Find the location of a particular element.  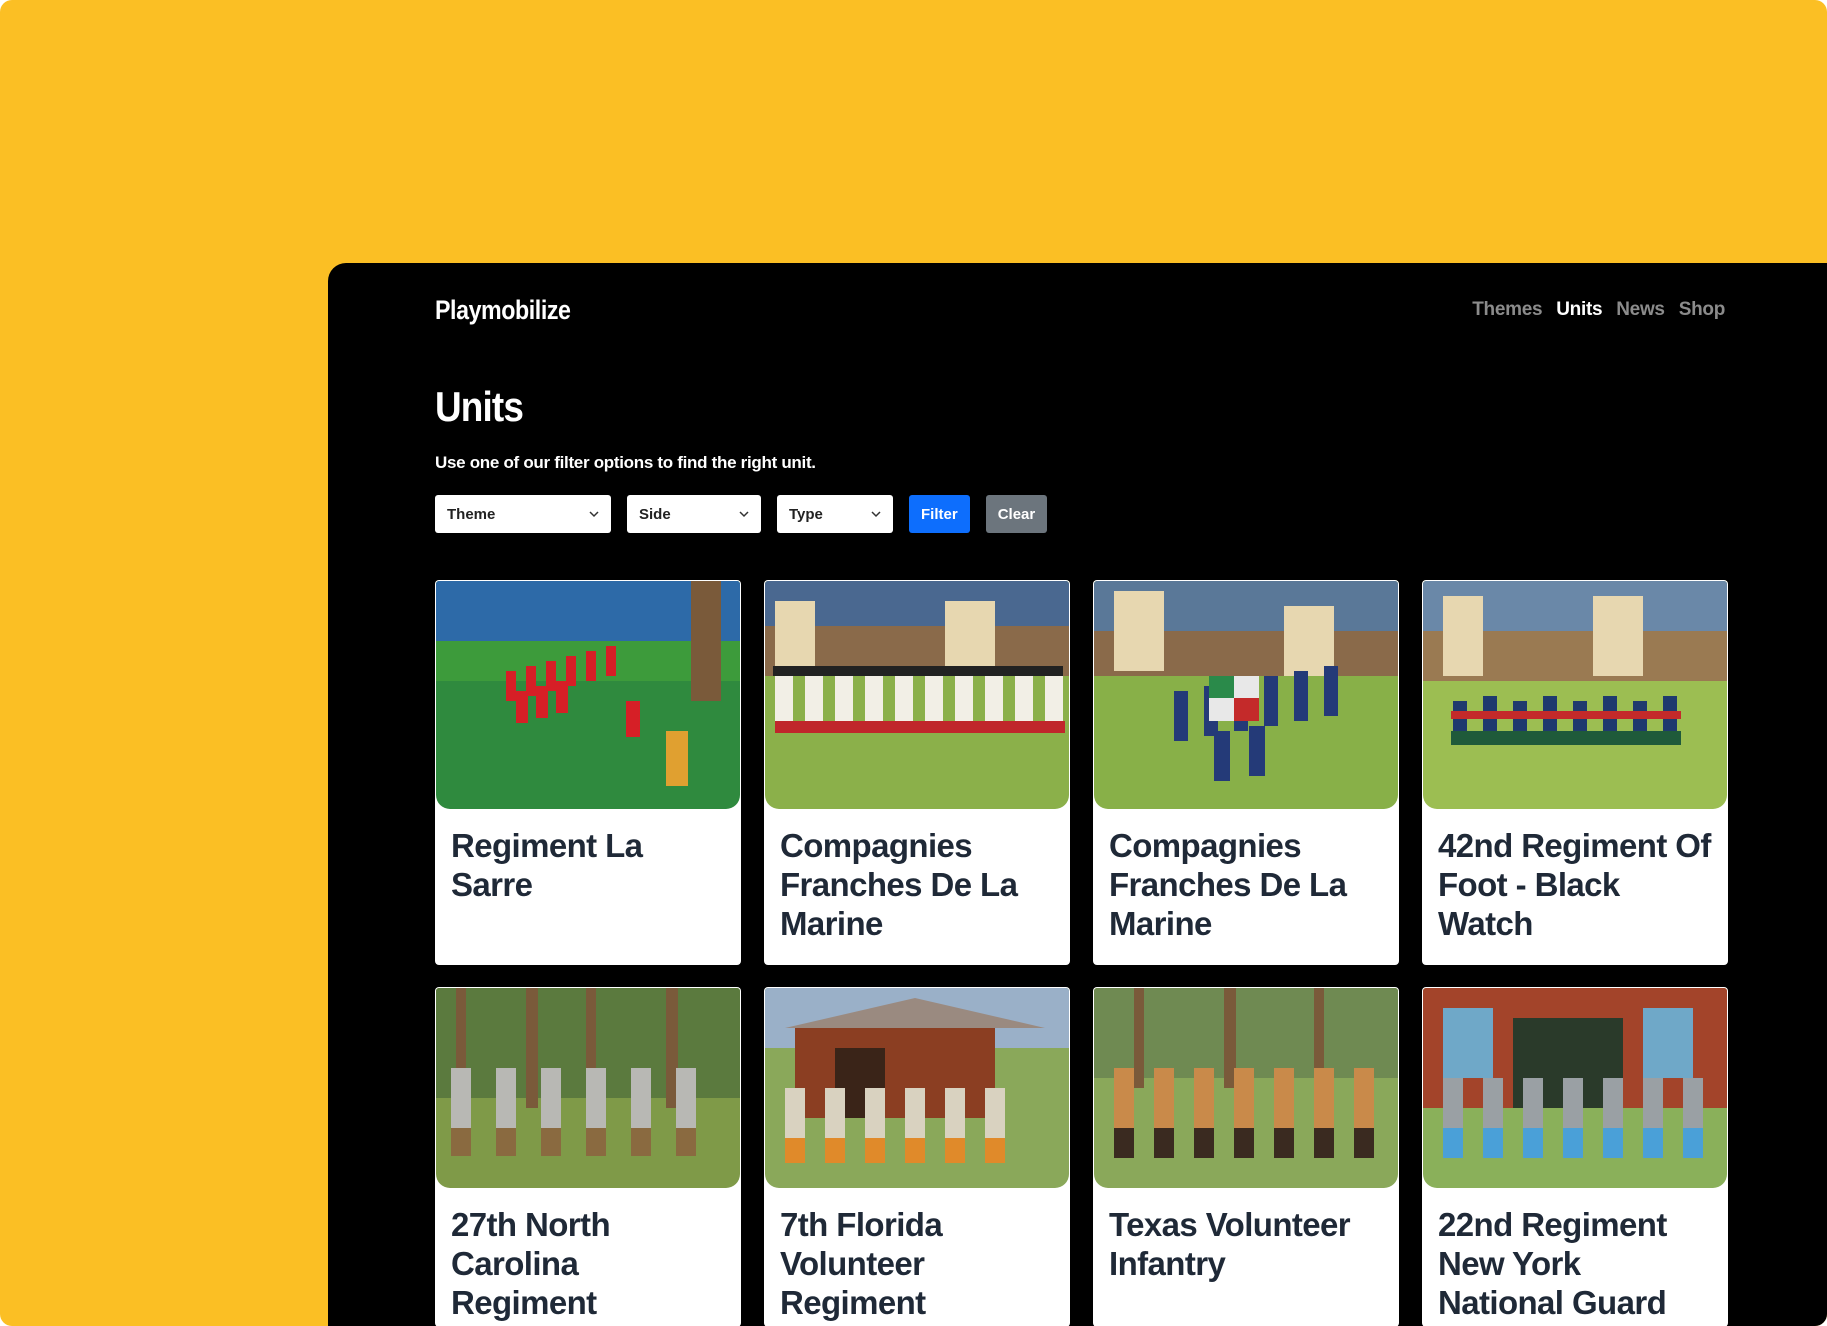

unit-card-title: 42nd Regiment Of Foot - Black Watch is located at coordinates (1575, 886).